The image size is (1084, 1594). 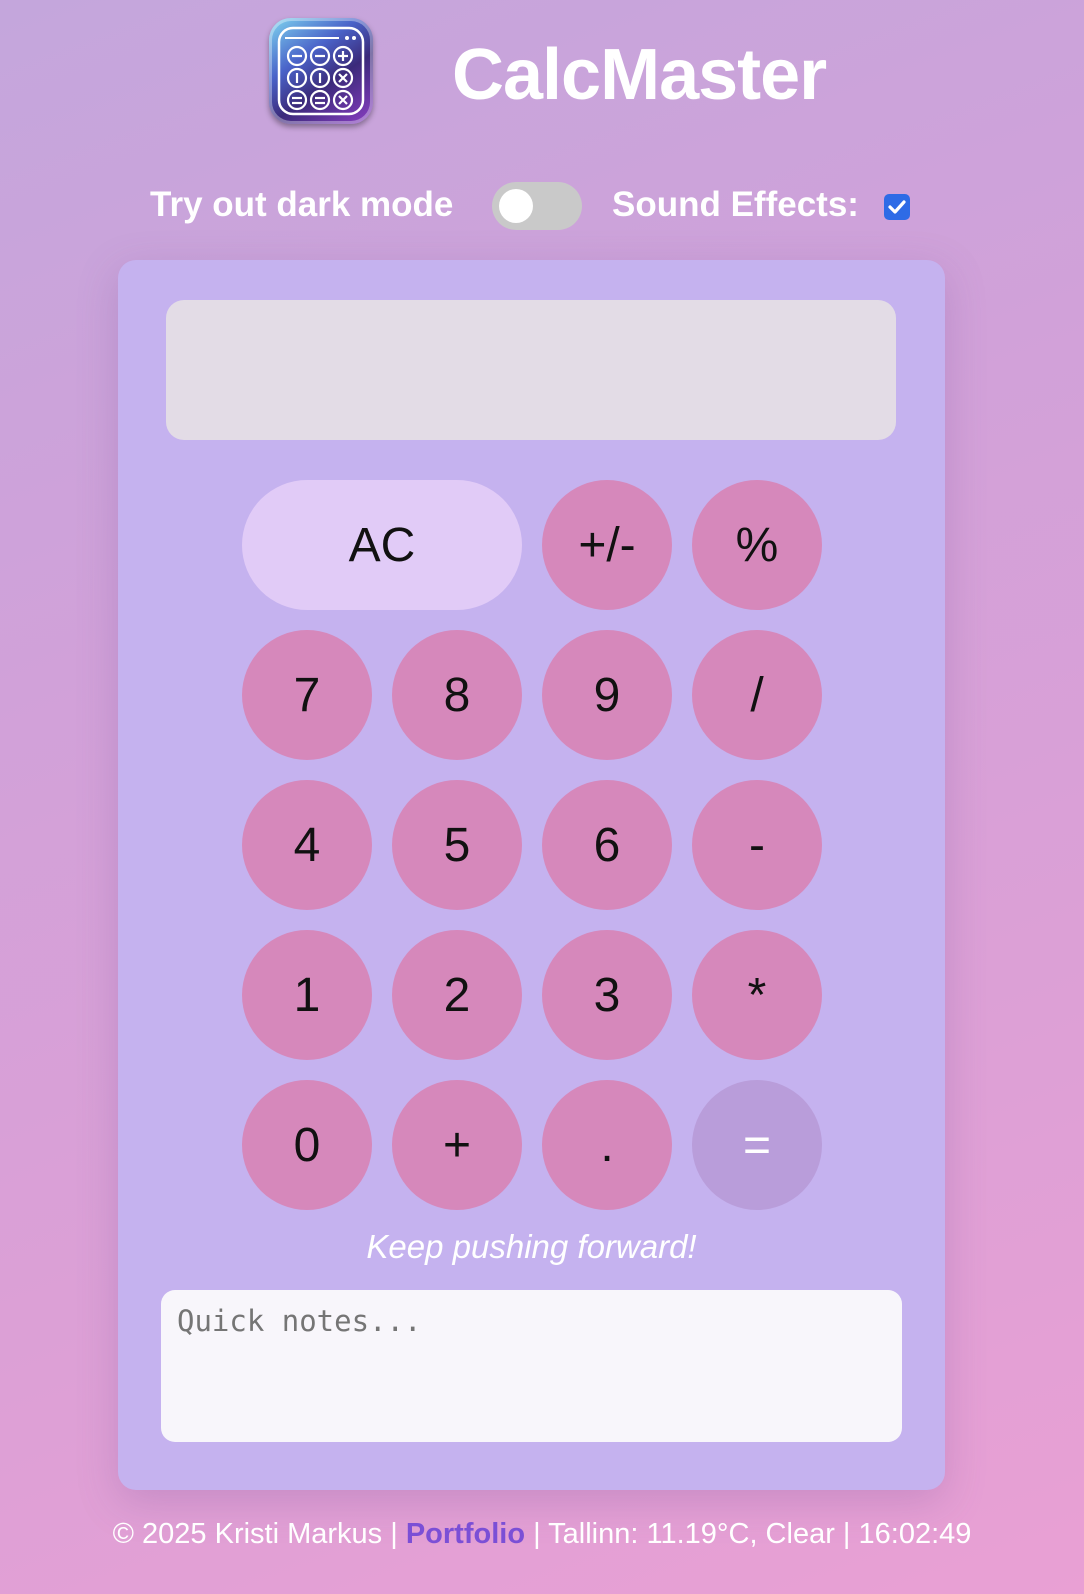 I want to click on digit-1-button: 1, so click(x=307, y=995).